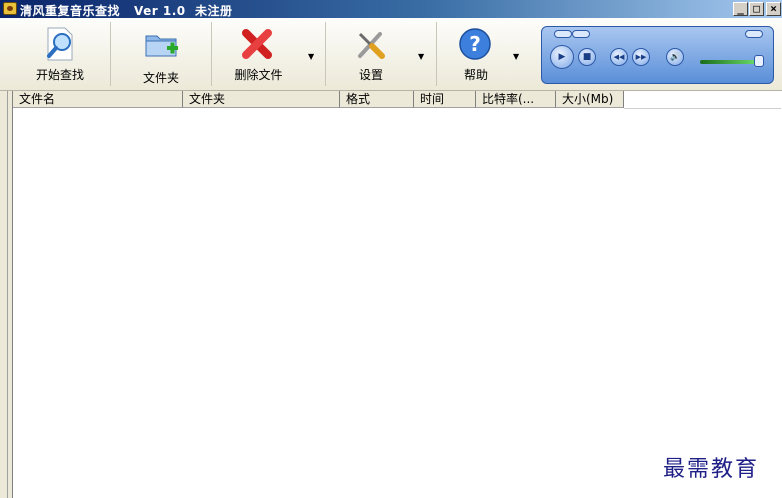  What do you see at coordinates (161, 46) in the screenshot?
I see `folder-add-icon` at bounding box center [161, 46].